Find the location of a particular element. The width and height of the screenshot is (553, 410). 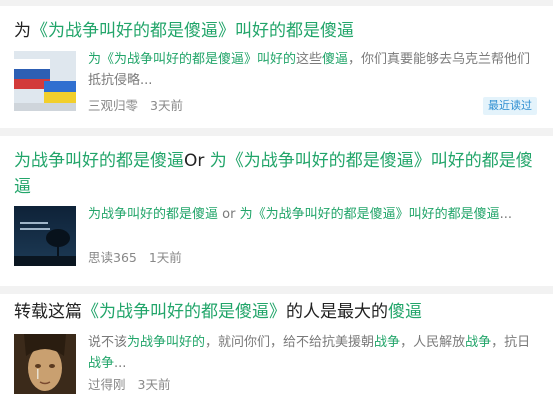

text-segment: 说不该 is located at coordinates (108, 342).